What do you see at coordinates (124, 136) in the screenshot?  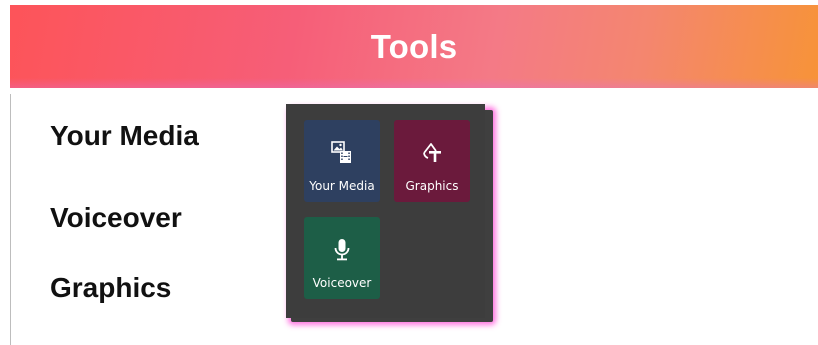 I see `menu-item-your-media: Your Media` at bounding box center [124, 136].